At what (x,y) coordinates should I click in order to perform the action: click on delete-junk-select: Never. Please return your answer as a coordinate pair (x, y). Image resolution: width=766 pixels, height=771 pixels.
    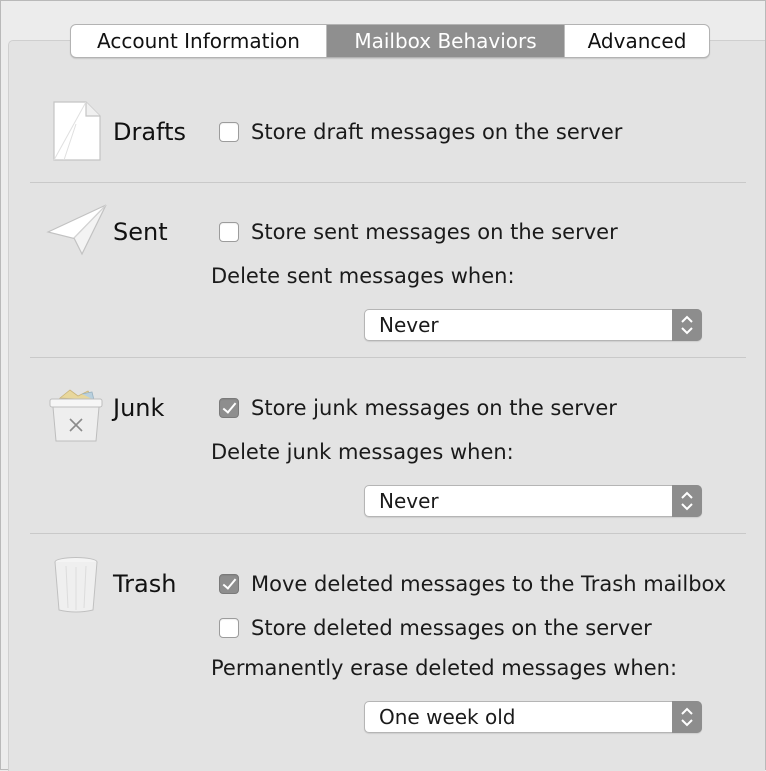
    Looking at the image, I should click on (533, 501).